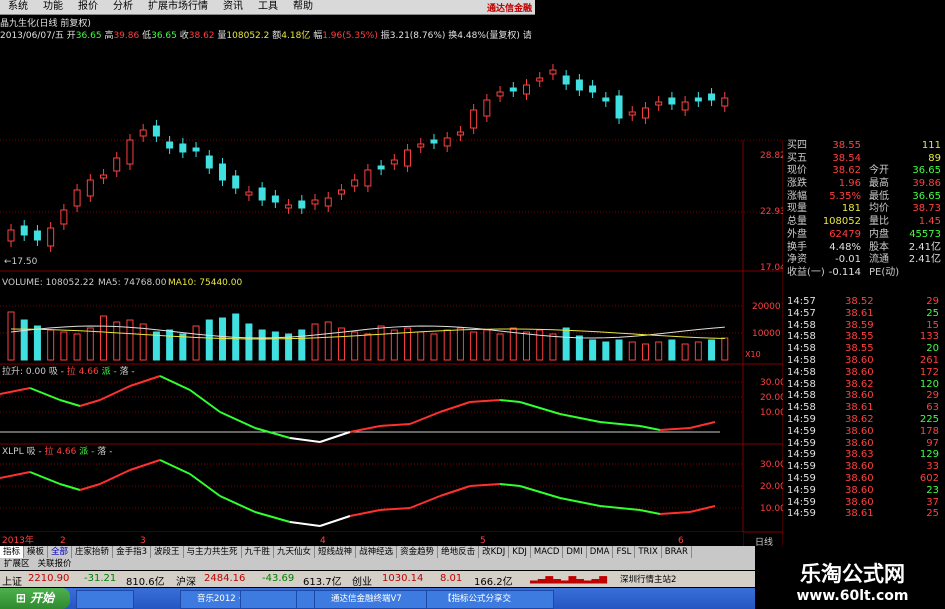 Image resolution: width=945 pixels, height=609 pixels. What do you see at coordinates (510, 9) in the screenshot?
I see `brand-logo: 通达信金融` at bounding box center [510, 9].